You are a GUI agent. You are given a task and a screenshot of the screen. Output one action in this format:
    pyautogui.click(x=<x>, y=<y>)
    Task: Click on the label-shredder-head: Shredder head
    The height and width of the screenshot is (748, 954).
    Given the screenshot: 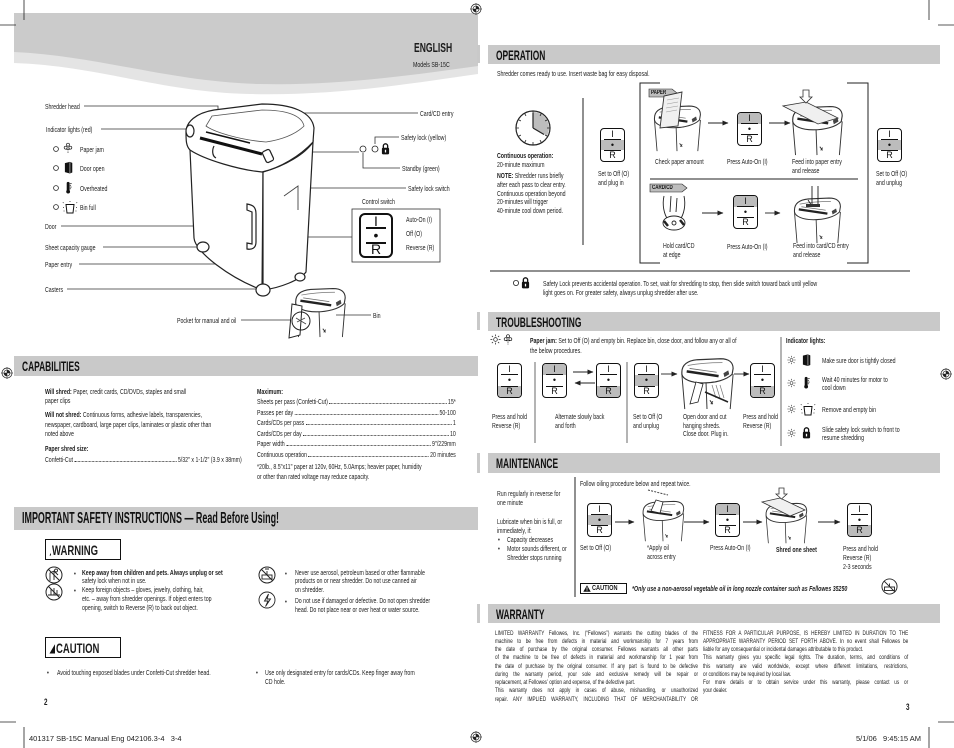 What is the action you would take?
    pyautogui.click(x=62, y=106)
    